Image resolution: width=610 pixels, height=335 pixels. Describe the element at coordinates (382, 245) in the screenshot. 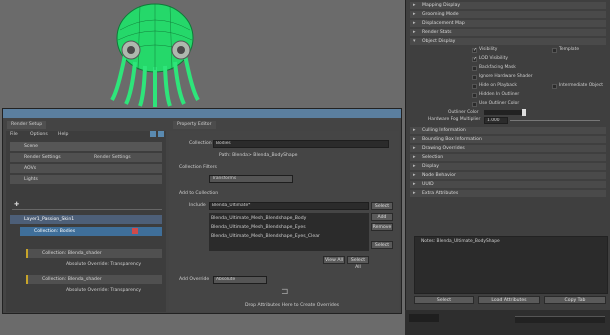

I see `list-select-button: Select` at that location.